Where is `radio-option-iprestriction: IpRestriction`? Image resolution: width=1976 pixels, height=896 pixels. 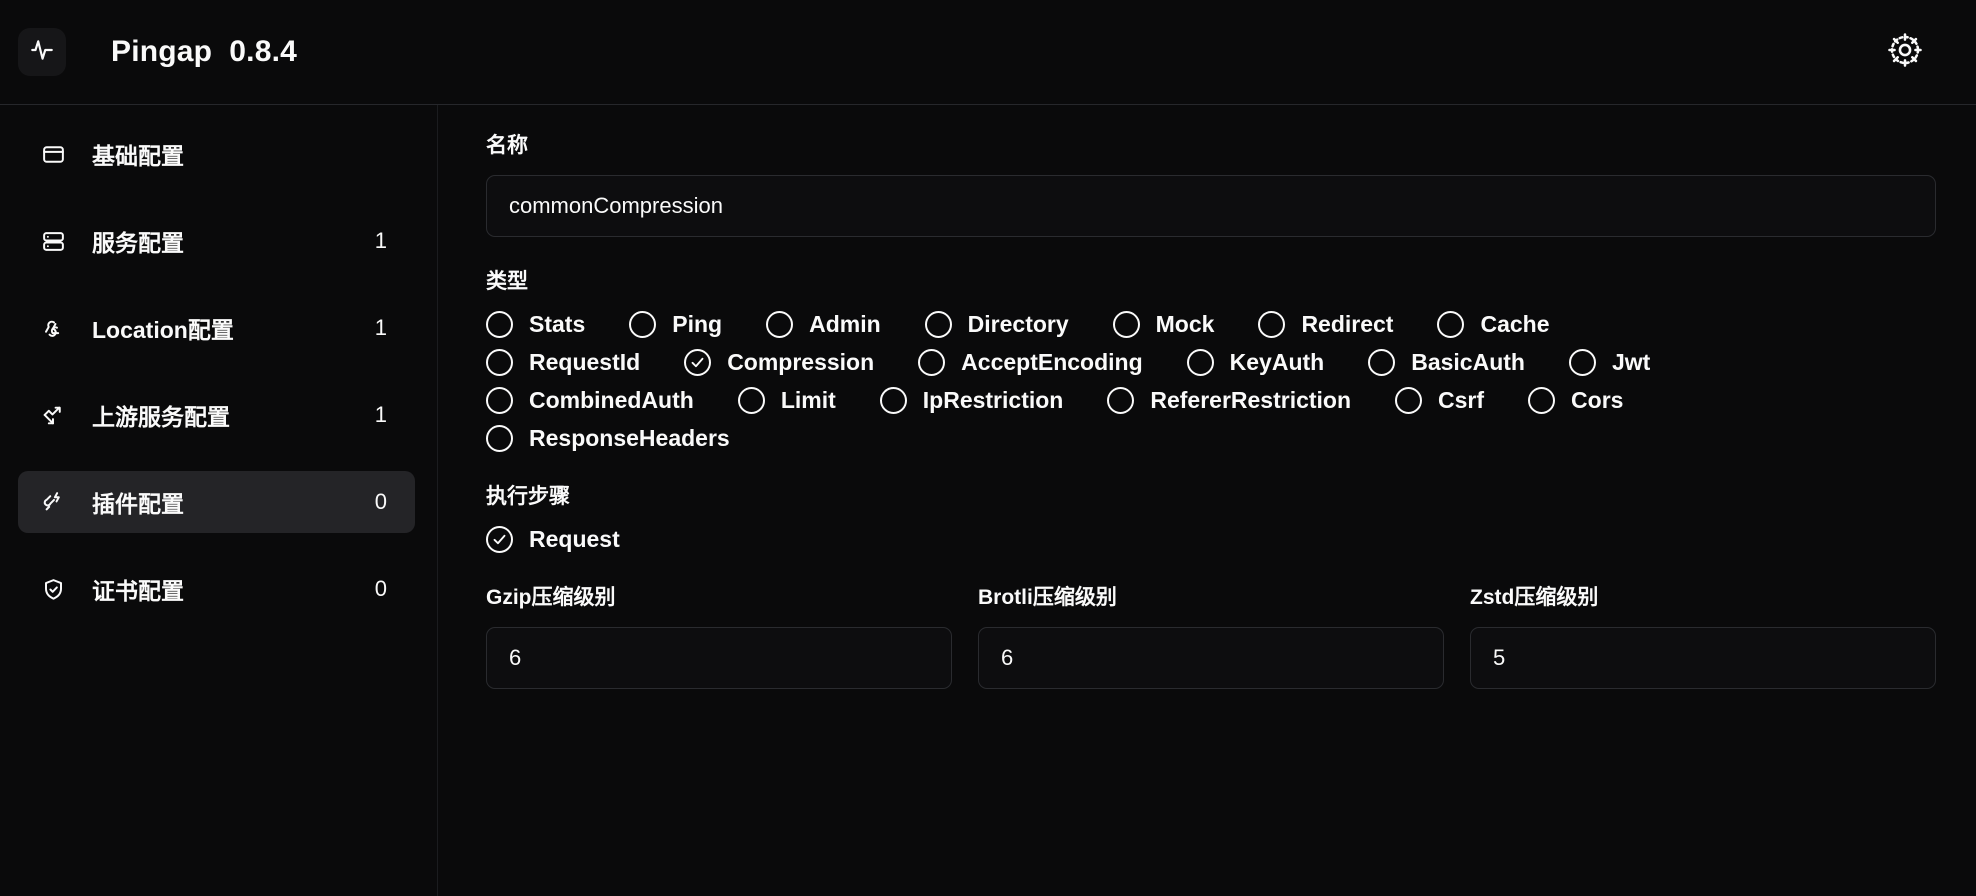 radio-option-iprestriction: IpRestriction is located at coordinates (971, 400).